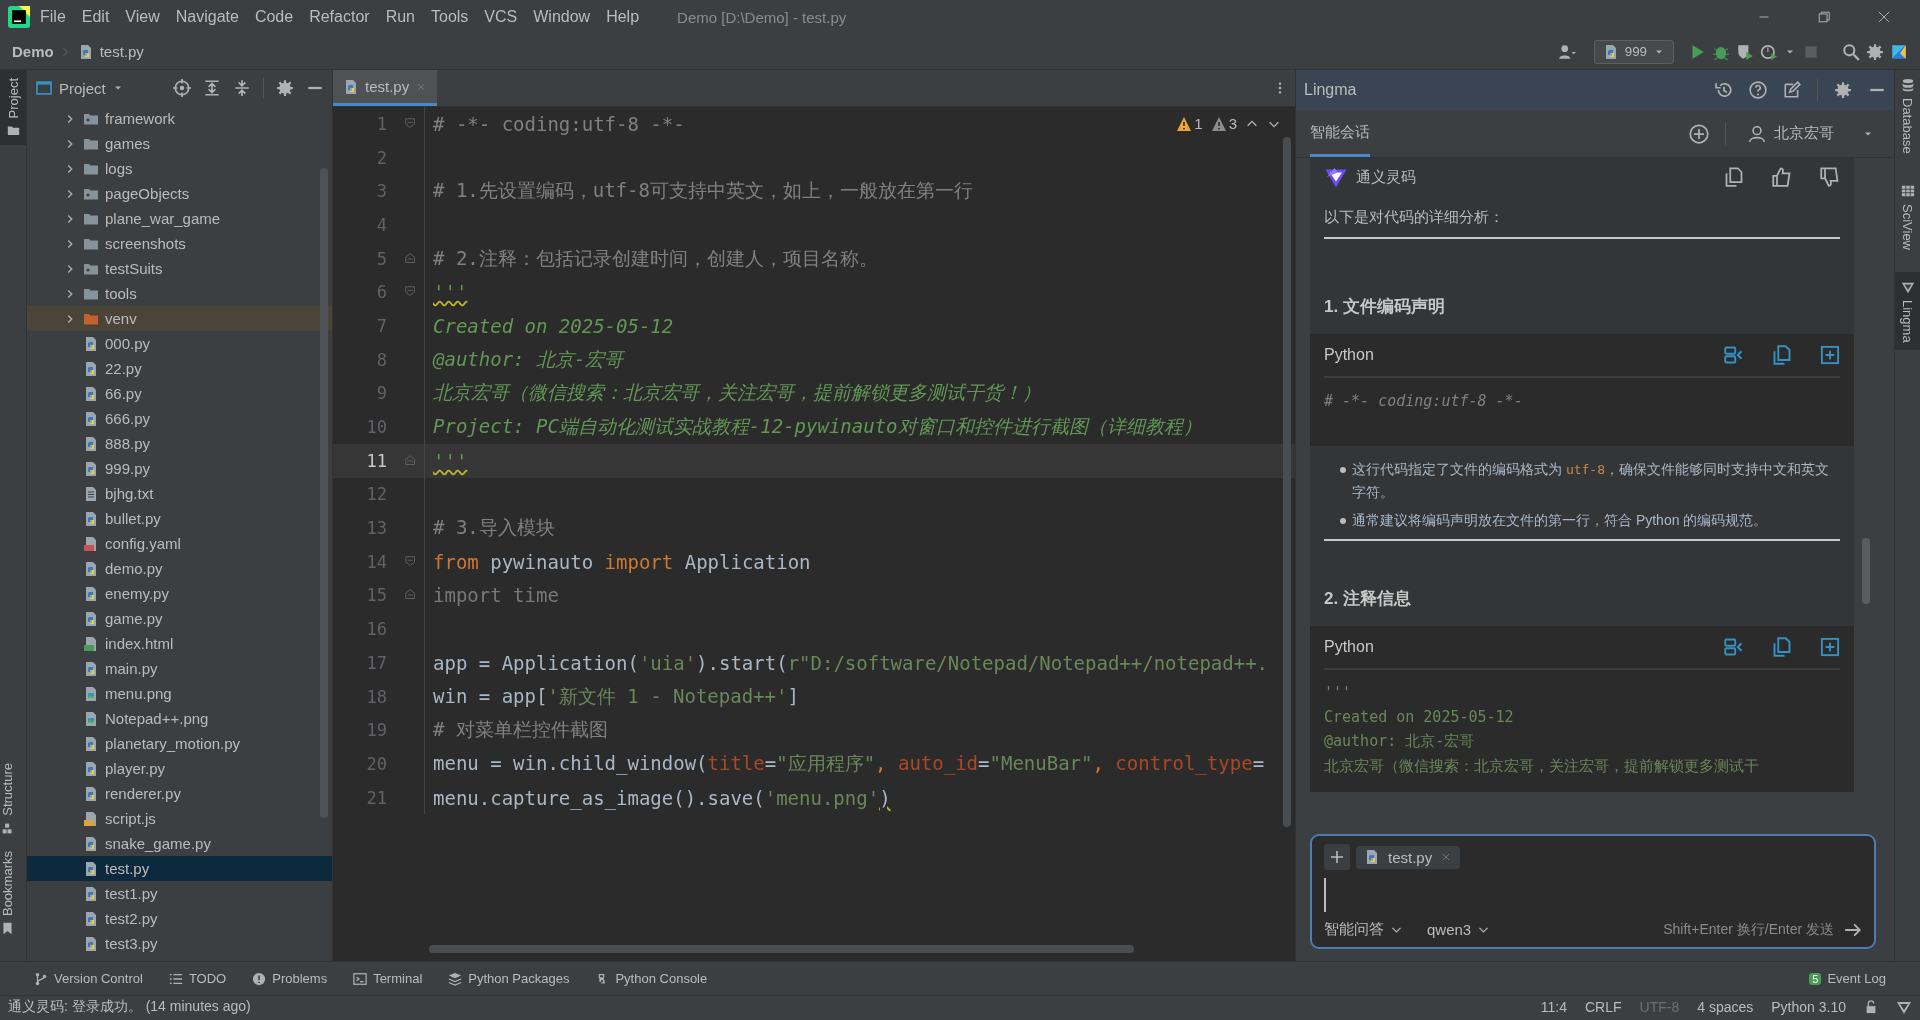 Image resolution: width=1920 pixels, height=1020 pixels. Describe the element at coordinates (179, 893) in the screenshot. I see `tree-item: test1.py` at that location.